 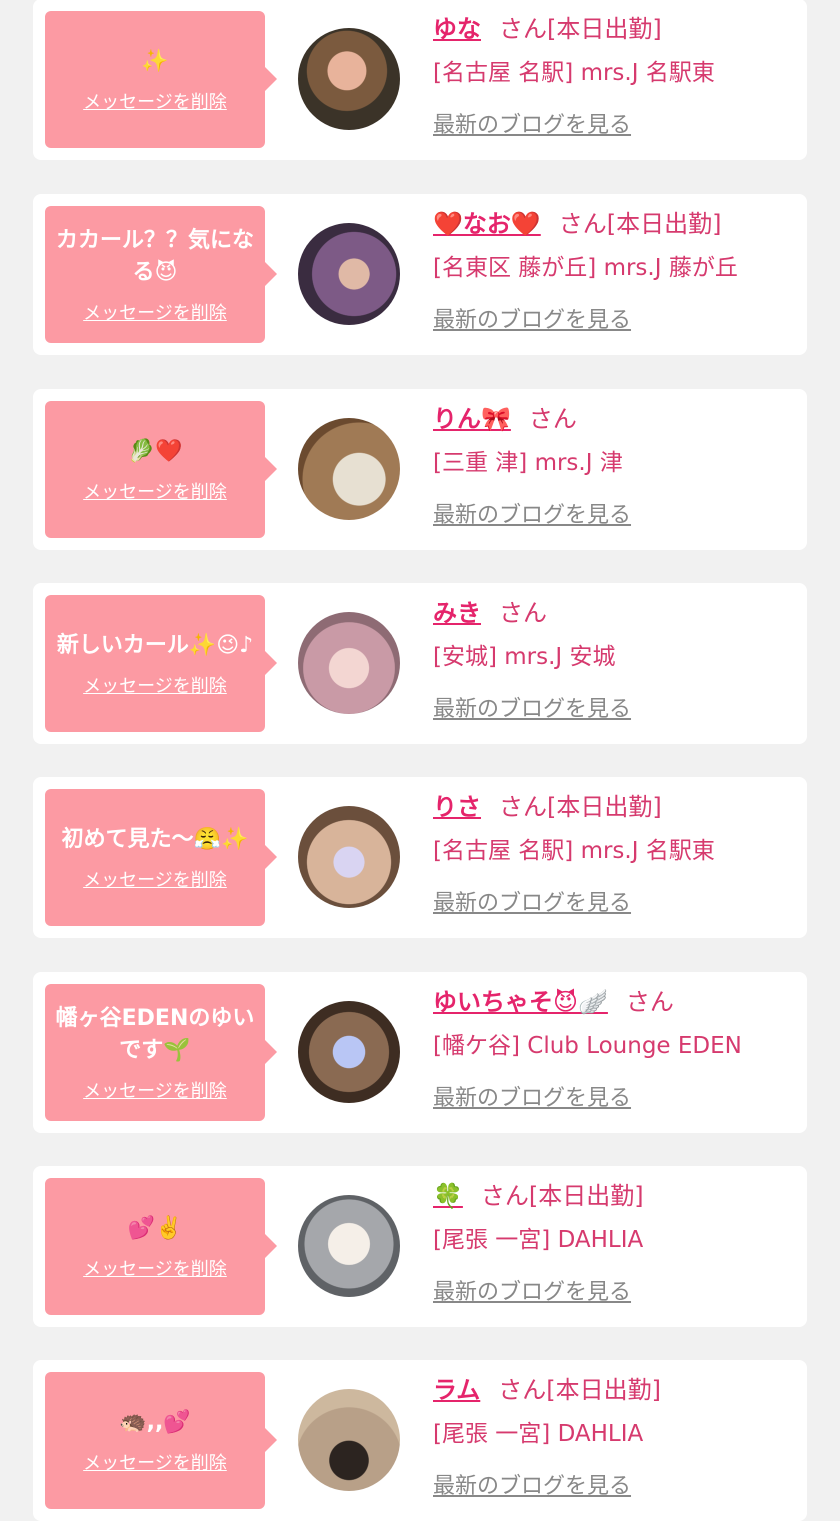 What do you see at coordinates (587, 1046) in the screenshot?
I see `shop-label: [幡ケ谷] Club Lounge EDEN` at bounding box center [587, 1046].